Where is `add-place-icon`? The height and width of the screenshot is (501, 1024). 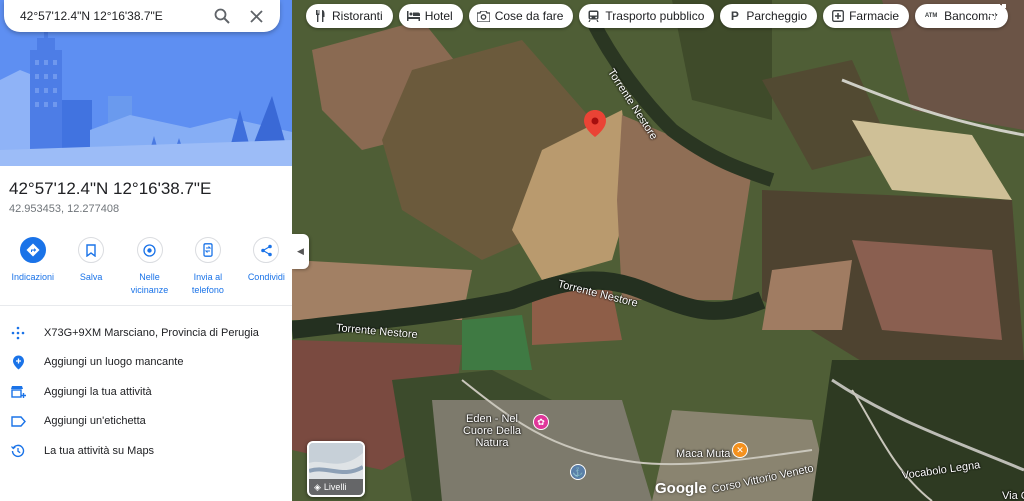
add-place-icon is located at coordinates (22, 362).